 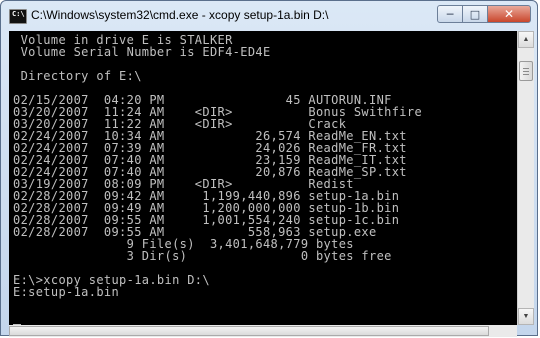 What do you see at coordinates (77, 76) in the screenshot?
I see `console-line: Directory of E:\` at bounding box center [77, 76].